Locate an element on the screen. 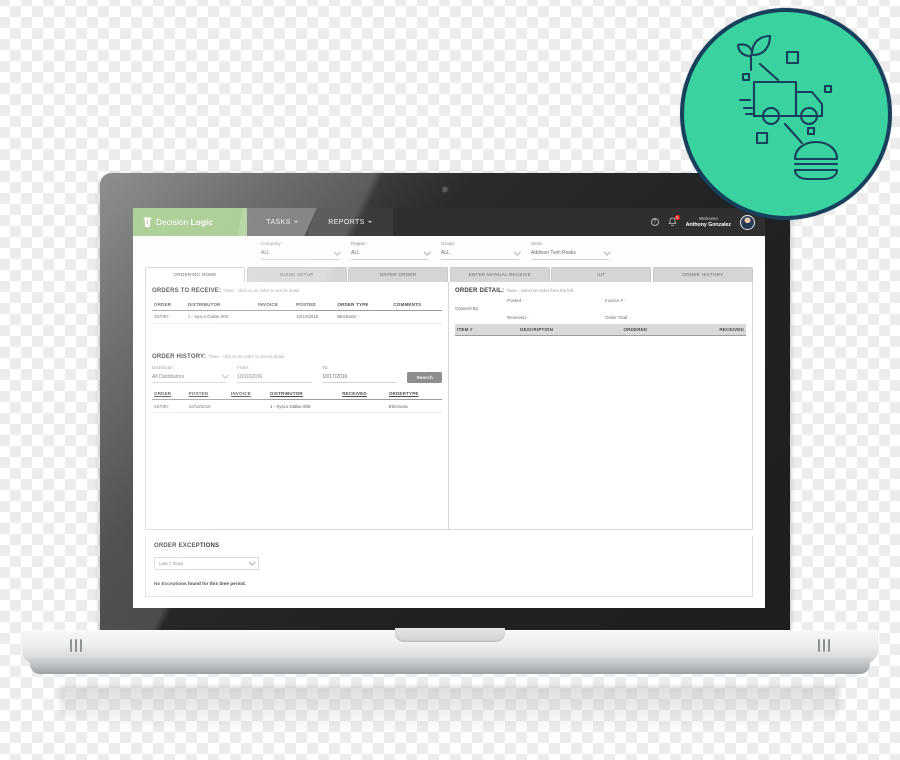 The width and height of the screenshot is (900, 760). region-select: ALL is located at coordinates (390, 254).